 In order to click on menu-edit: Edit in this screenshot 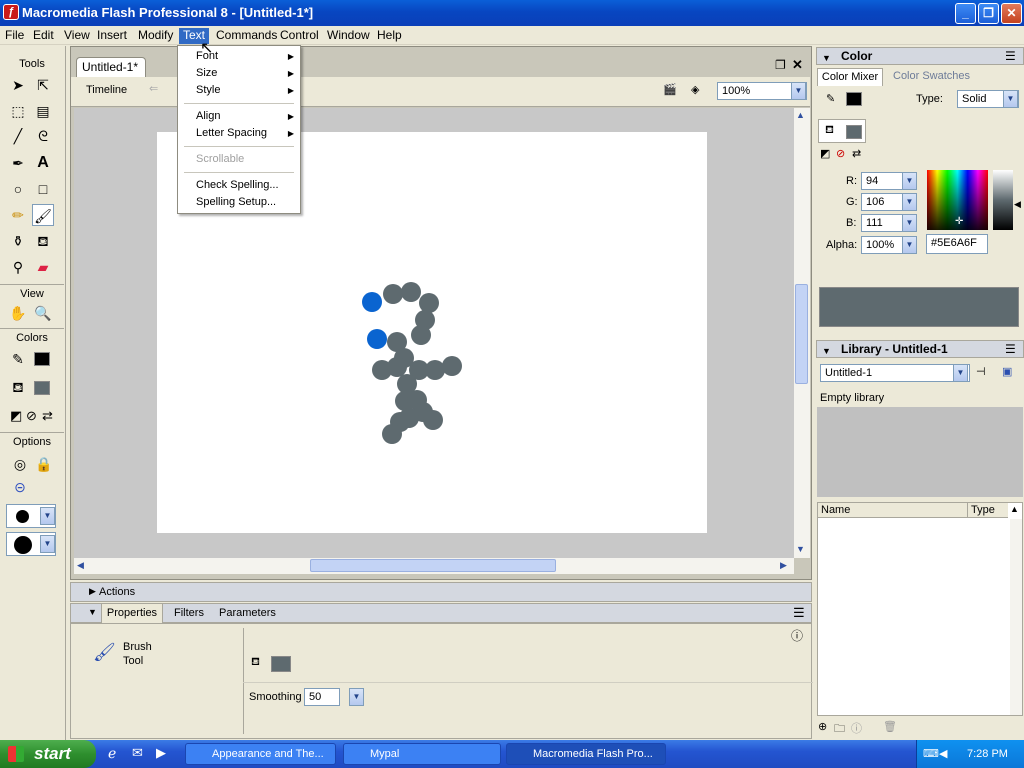, I will do `click(43, 36)`.